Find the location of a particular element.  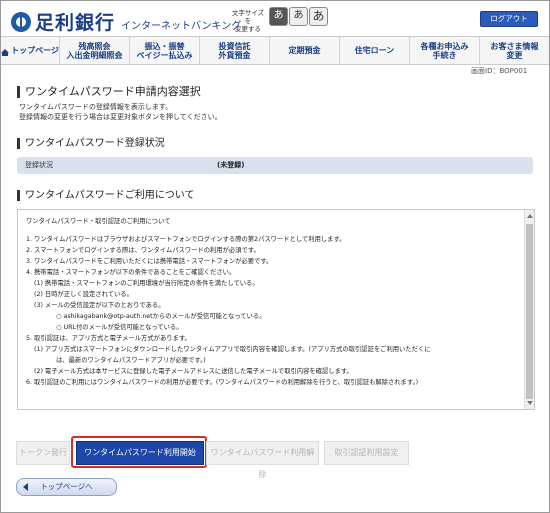

start-button-highlight: ワンタイムパスワード利用開始 is located at coordinates (139, 452).